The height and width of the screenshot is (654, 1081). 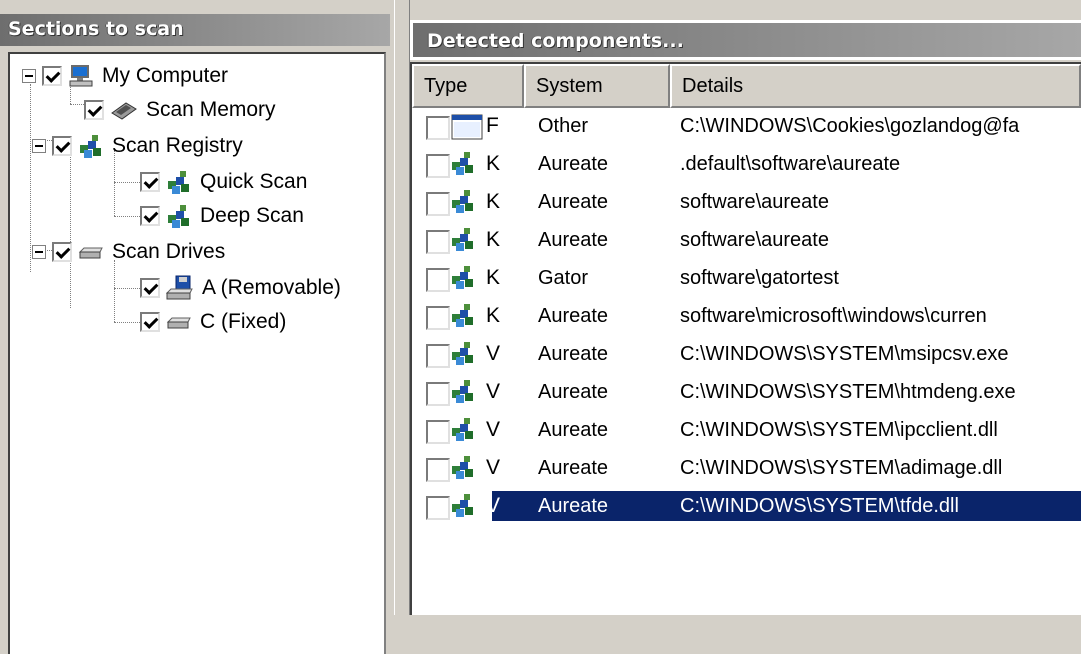 What do you see at coordinates (492, 125) in the screenshot?
I see `row-type: F` at bounding box center [492, 125].